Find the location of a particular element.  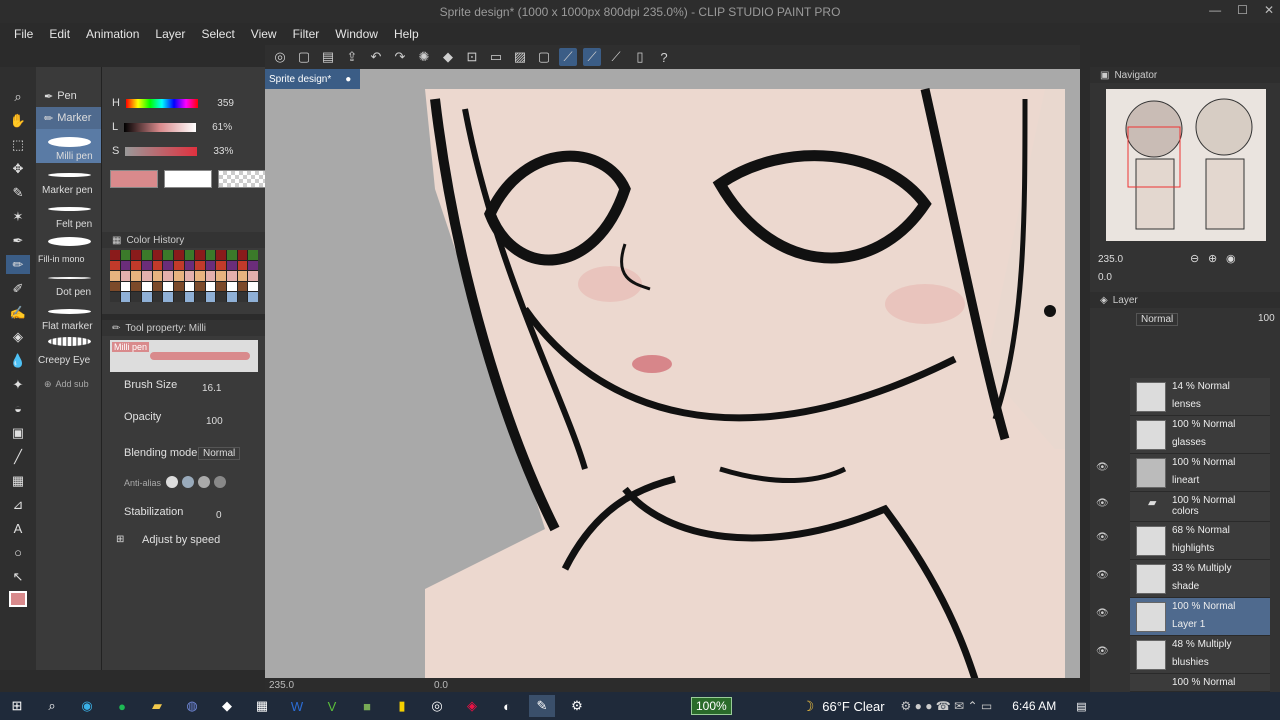

hue-slider is located at coordinates (161, 103).